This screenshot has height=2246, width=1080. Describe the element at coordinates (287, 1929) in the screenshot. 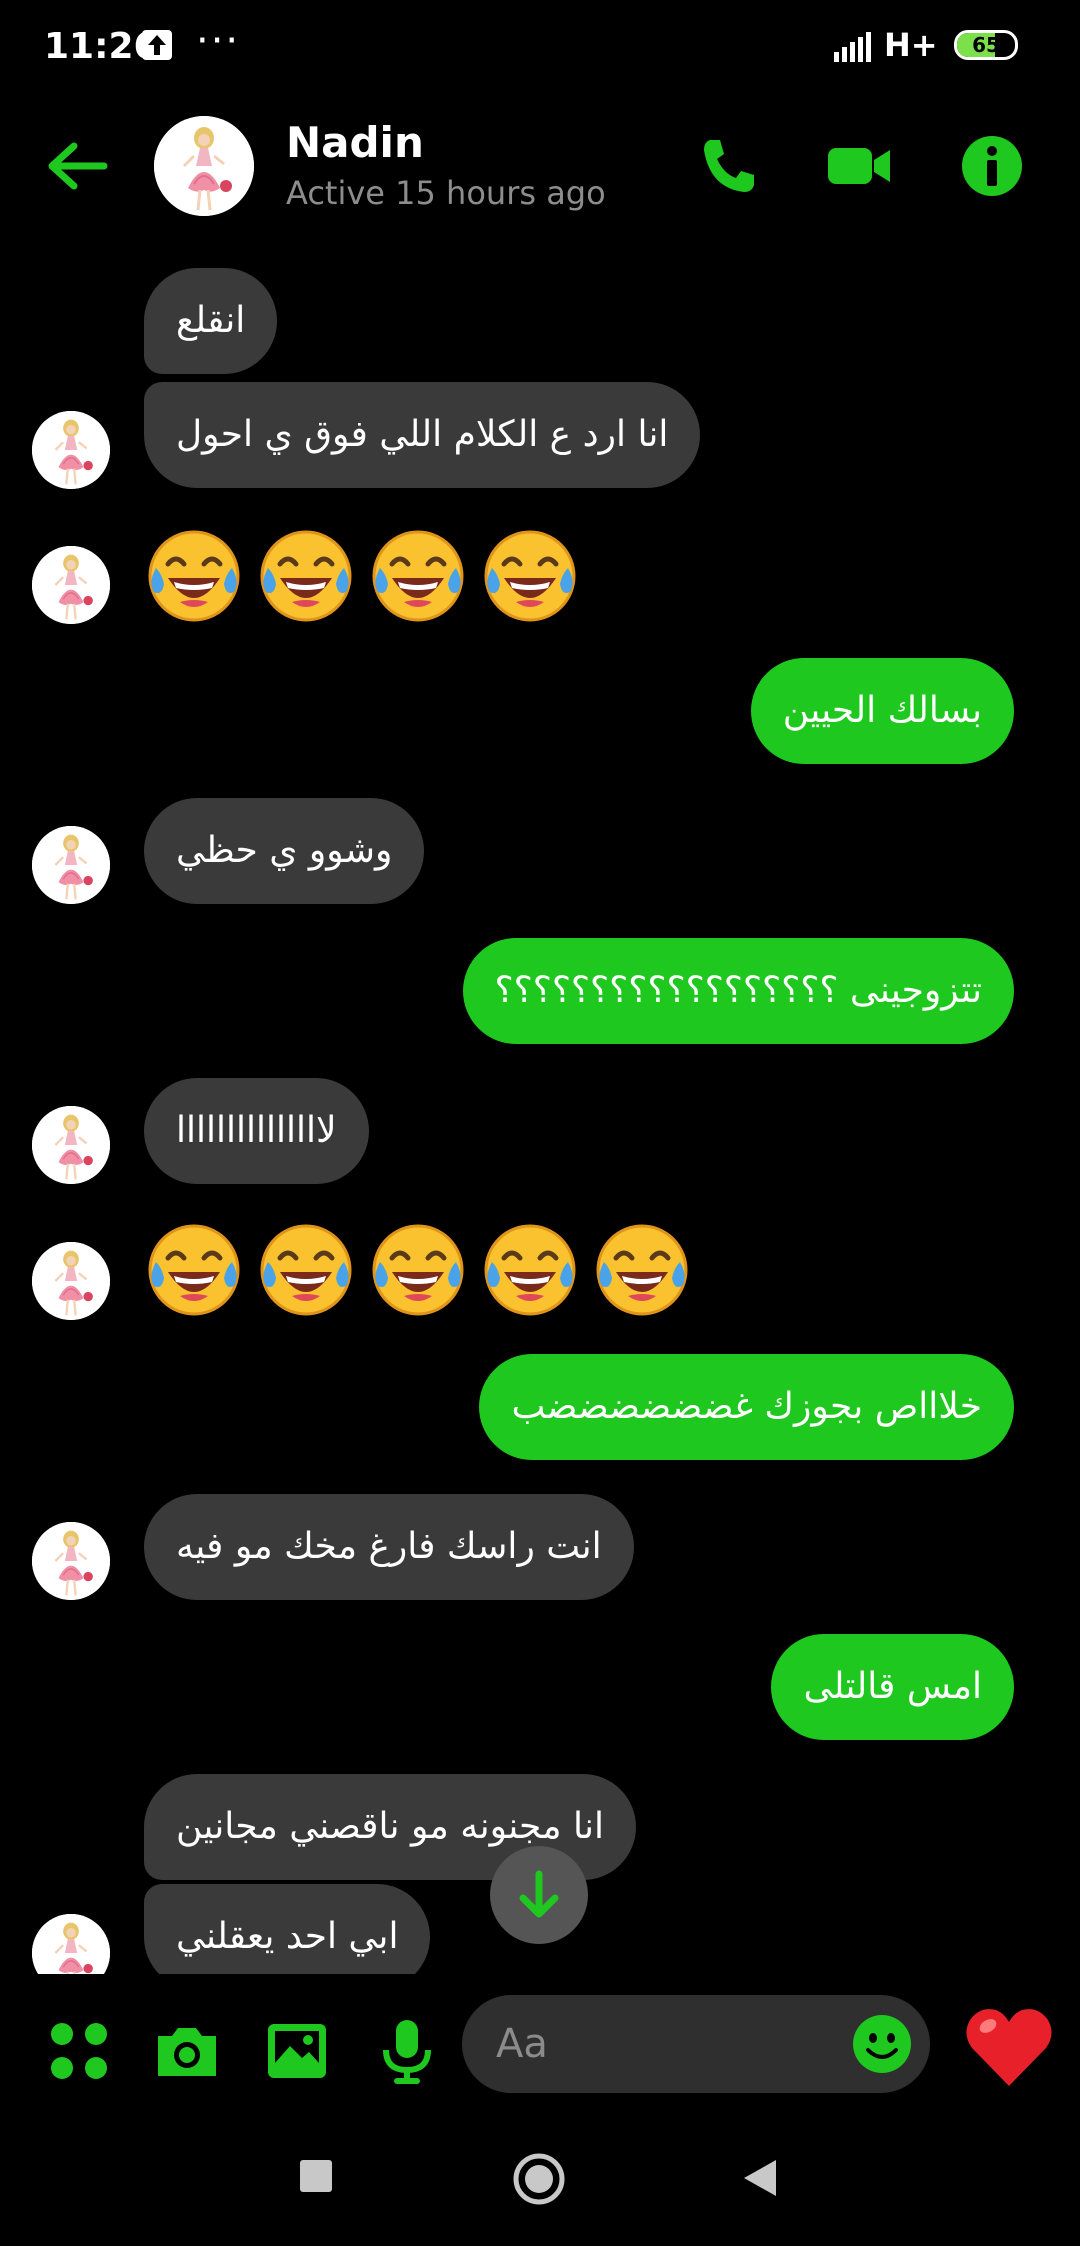

I see `incoming-message: ابي احد يعقلني` at that location.